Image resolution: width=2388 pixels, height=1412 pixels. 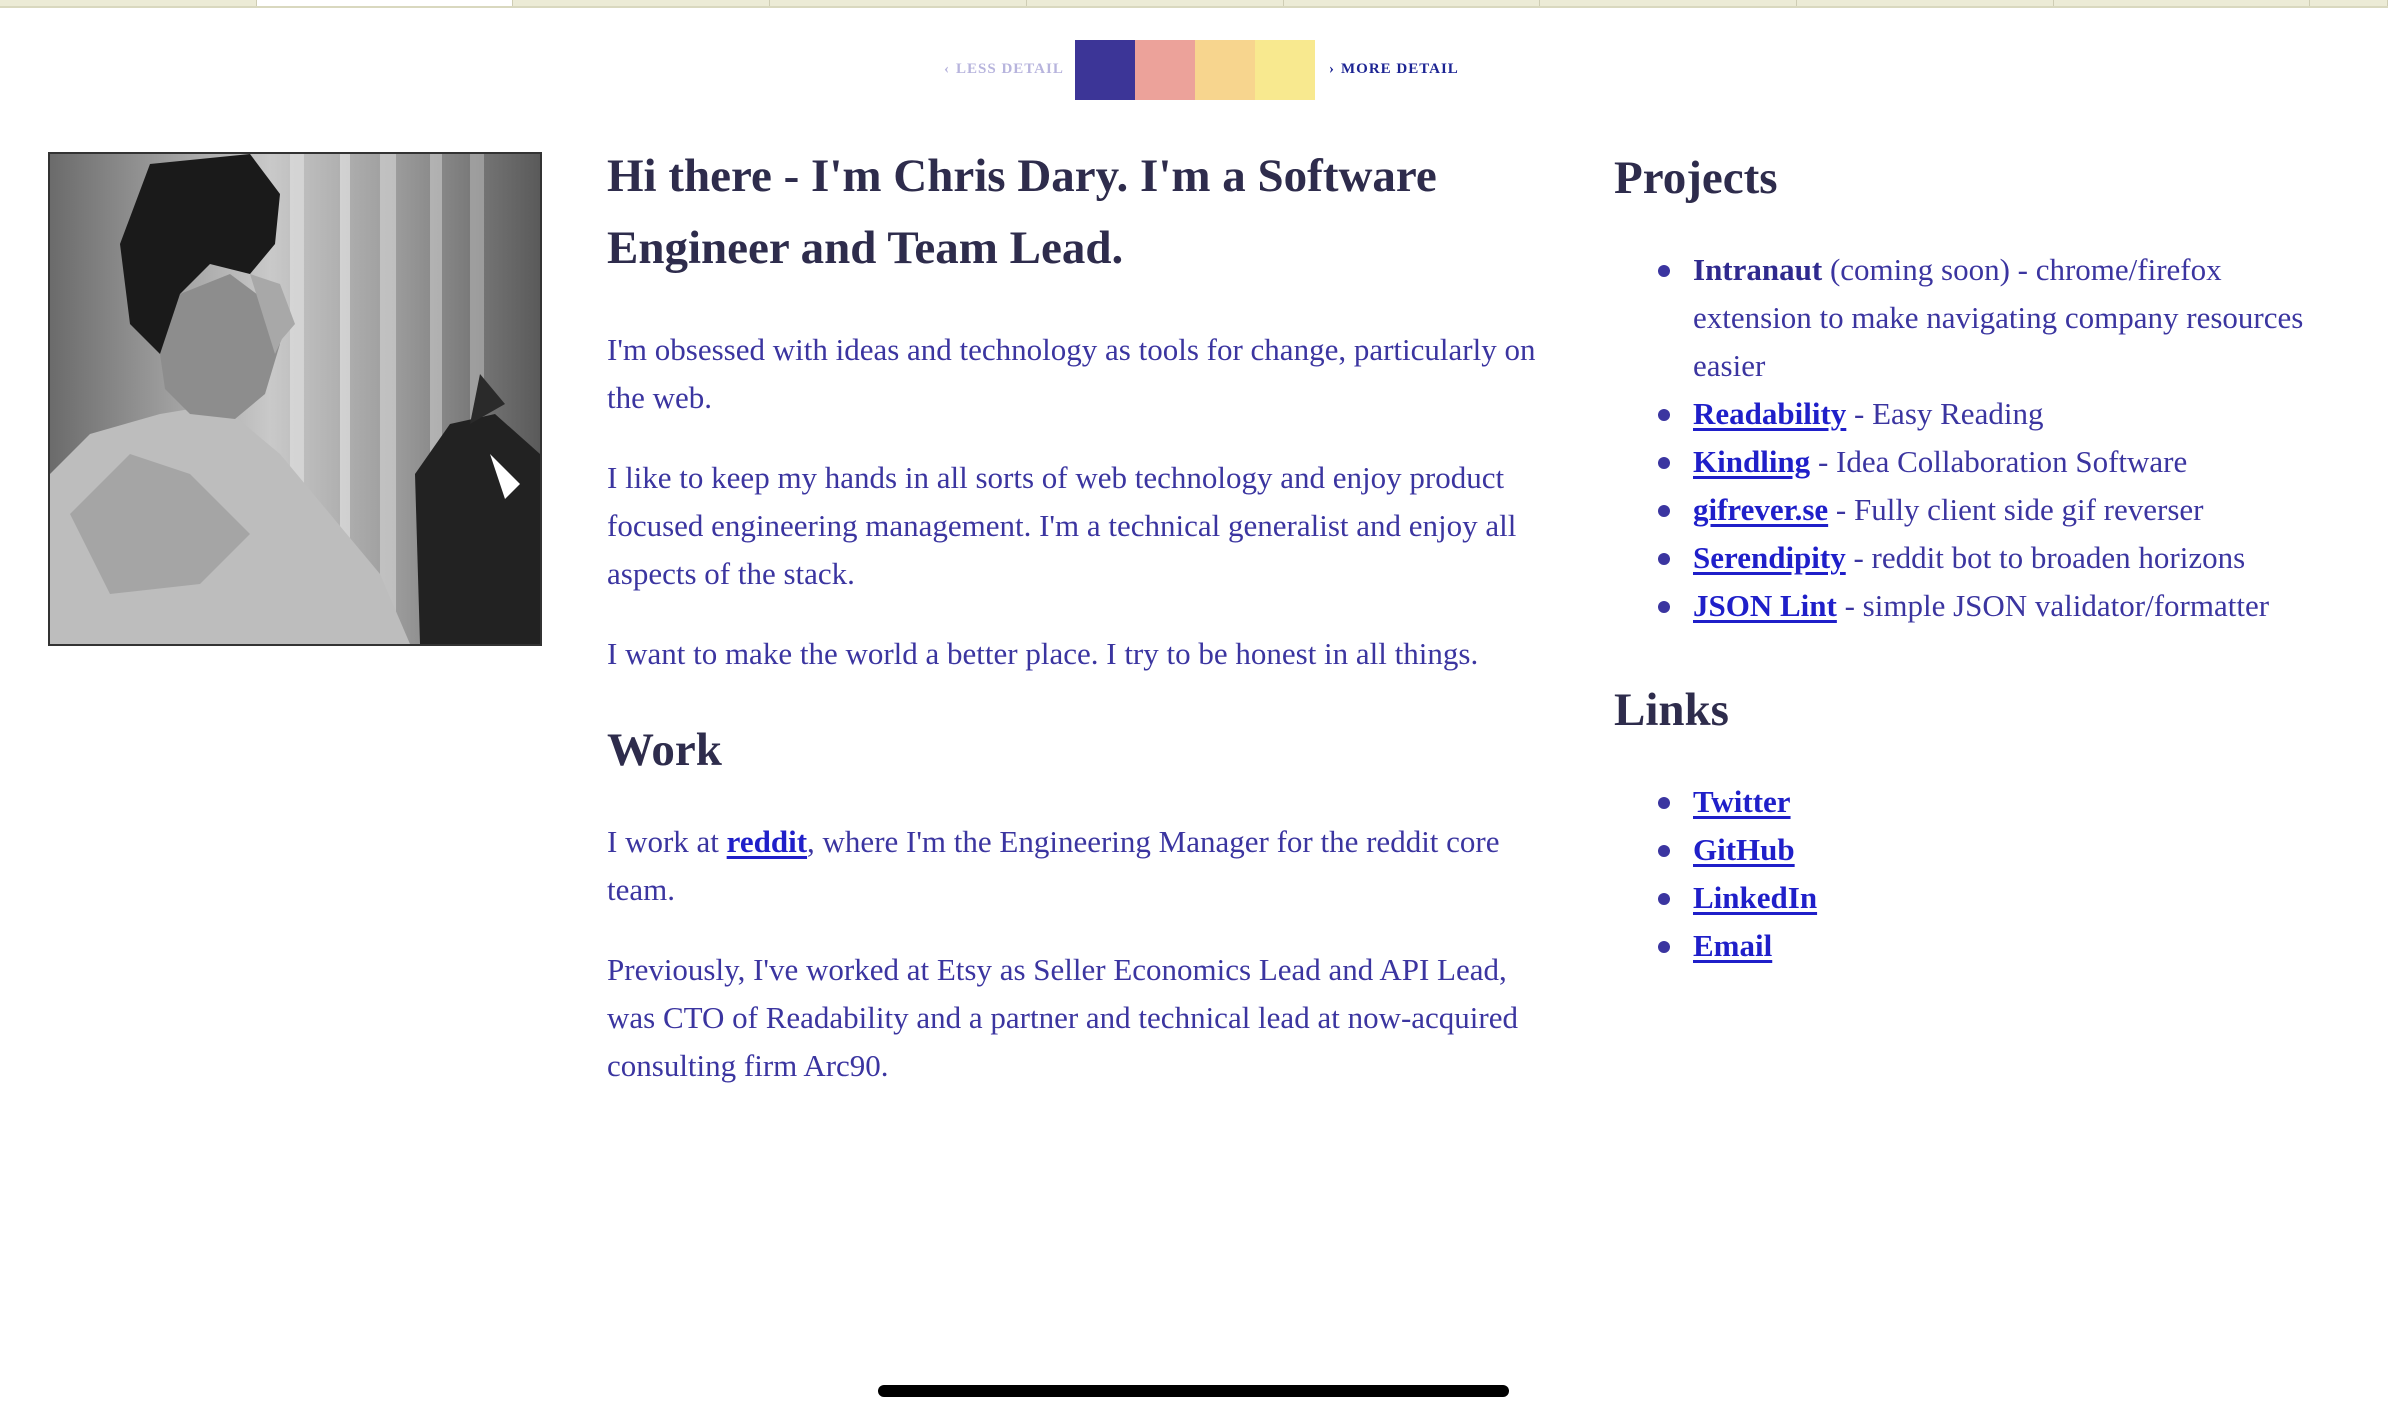 I want to click on home-indicator, so click(x=1193, y=1391).